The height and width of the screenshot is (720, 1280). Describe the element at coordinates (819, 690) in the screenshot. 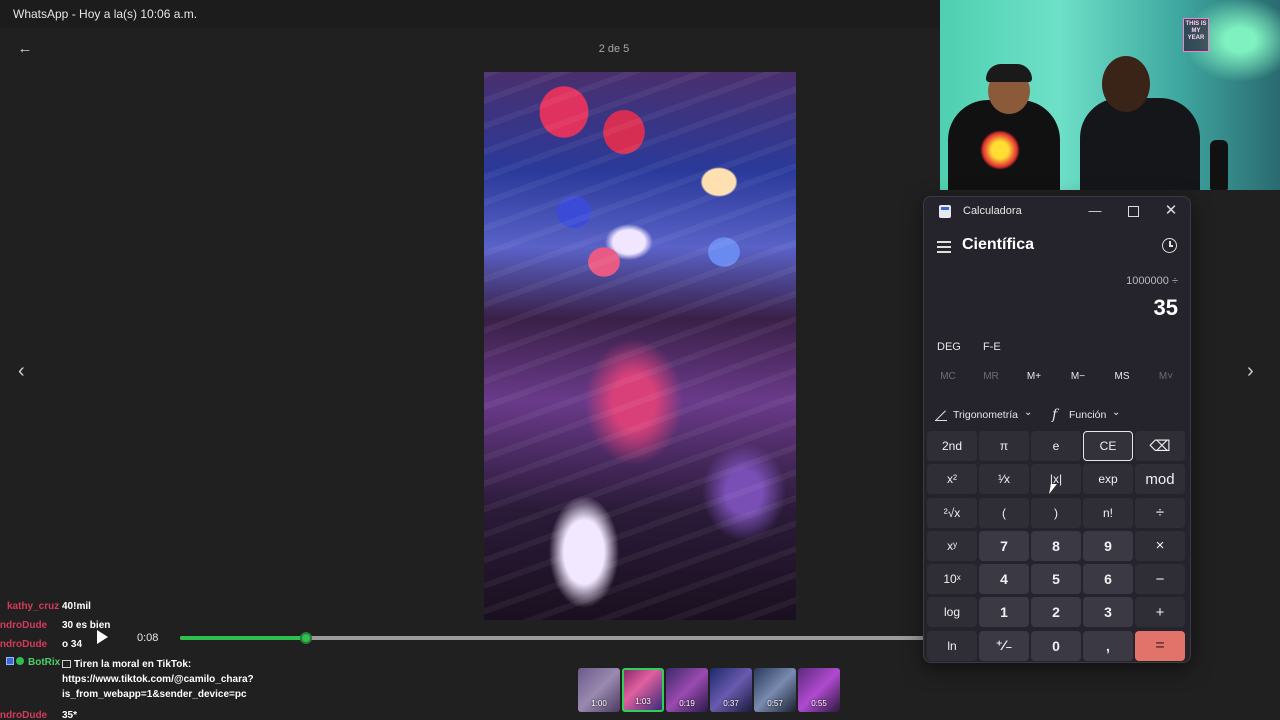

I see `video-thumbnail: 0:55` at that location.